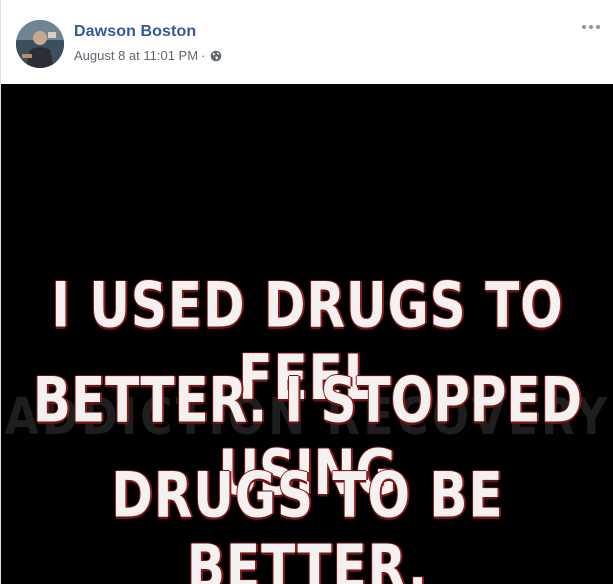 The image size is (613, 584). Describe the element at coordinates (307, 42) in the screenshot. I see `post-header: Dawson Boston August 8 at 11:01 PM ·` at that location.